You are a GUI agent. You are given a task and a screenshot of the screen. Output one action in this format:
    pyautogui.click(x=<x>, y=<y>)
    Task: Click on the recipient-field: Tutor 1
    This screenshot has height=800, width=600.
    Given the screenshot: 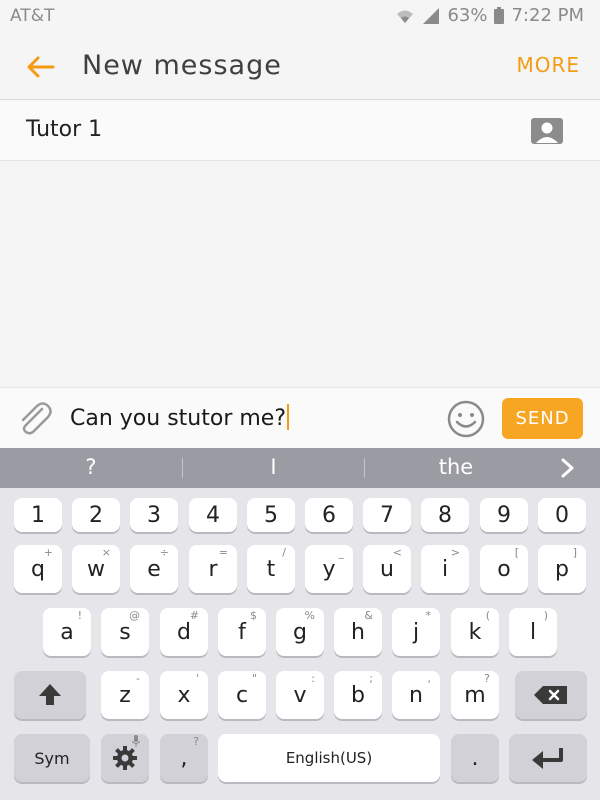 What is the action you would take?
    pyautogui.click(x=300, y=131)
    